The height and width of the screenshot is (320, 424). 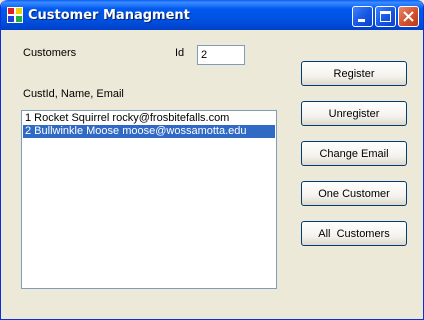 What do you see at coordinates (354, 73) in the screenshot?
I see `register-button: Register` at bounding box center [354, 73].